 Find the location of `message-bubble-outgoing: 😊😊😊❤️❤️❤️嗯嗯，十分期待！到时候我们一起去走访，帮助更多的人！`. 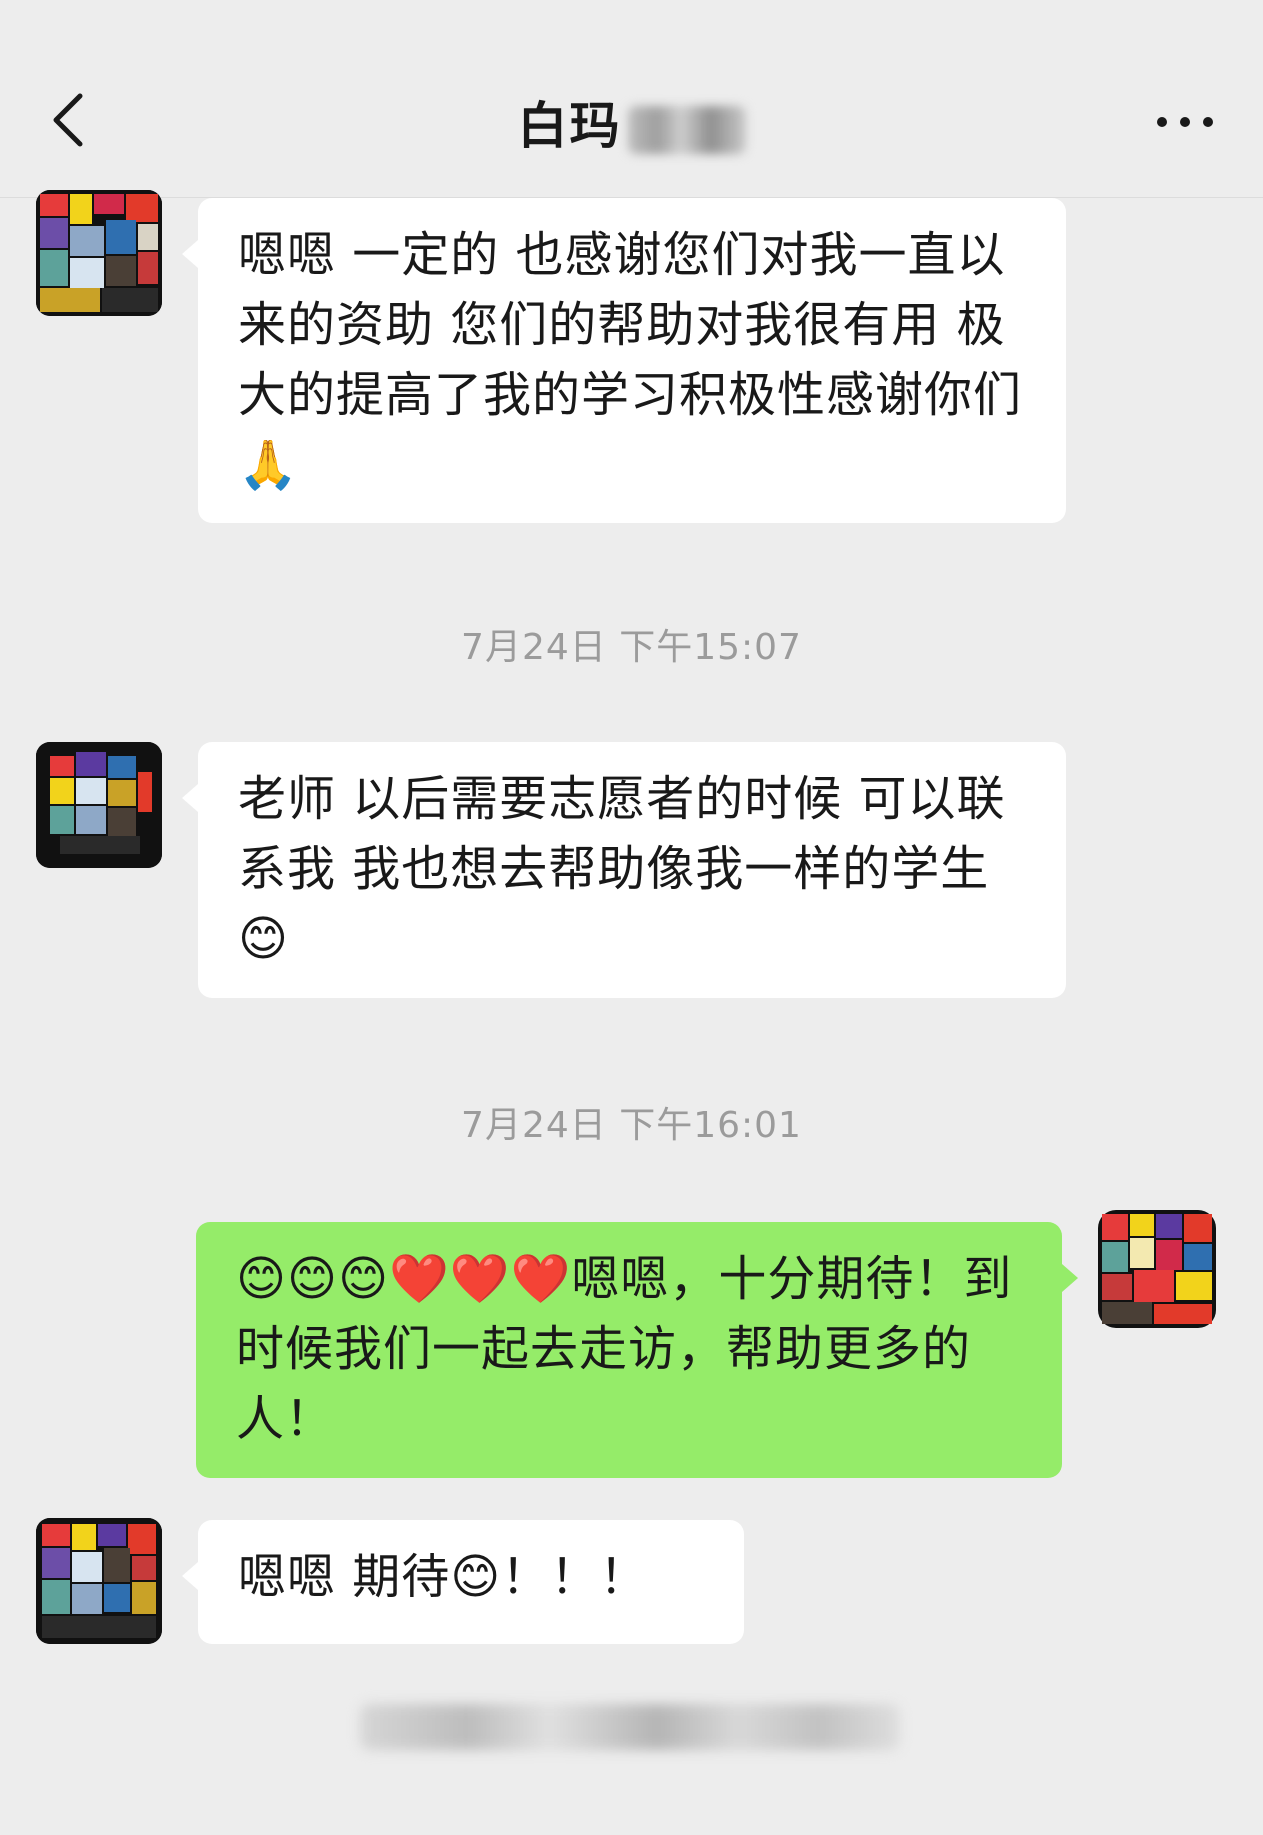

message-bubble-outgoing: 😊😊😊❤️❤️❤️嗯嗯，十分期待！到时候我们一起去走访，帮助更多的人！ is located at coordinates (637, 1350).